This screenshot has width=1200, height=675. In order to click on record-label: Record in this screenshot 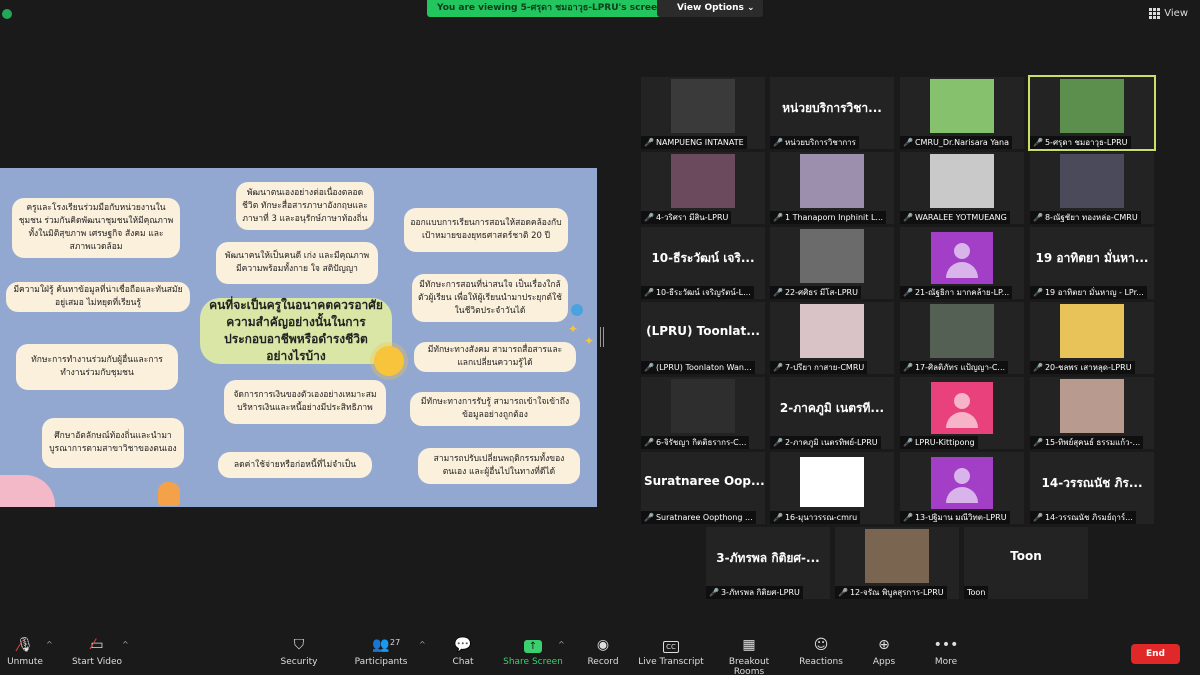, I will do `click(603, 662)`.